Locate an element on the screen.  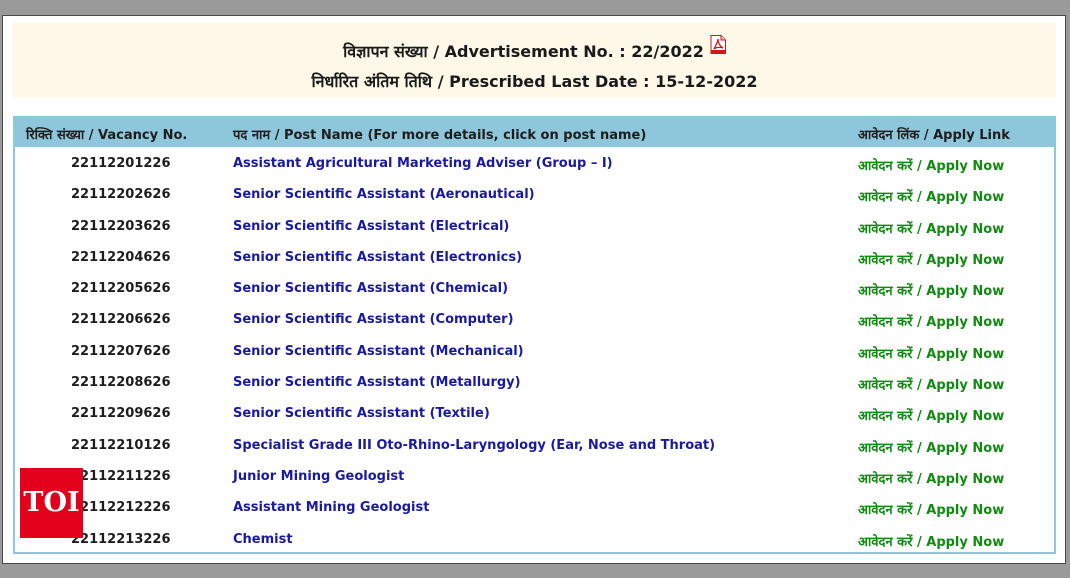
vacancy-number: 22112203626 is located at coordinates (121, 226).